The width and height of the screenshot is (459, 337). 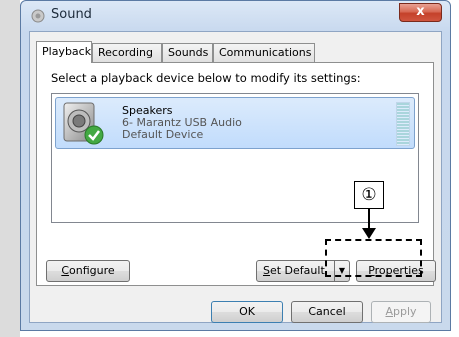 I want to click on cancel-button: Cancel, so click(x=327, y=312).